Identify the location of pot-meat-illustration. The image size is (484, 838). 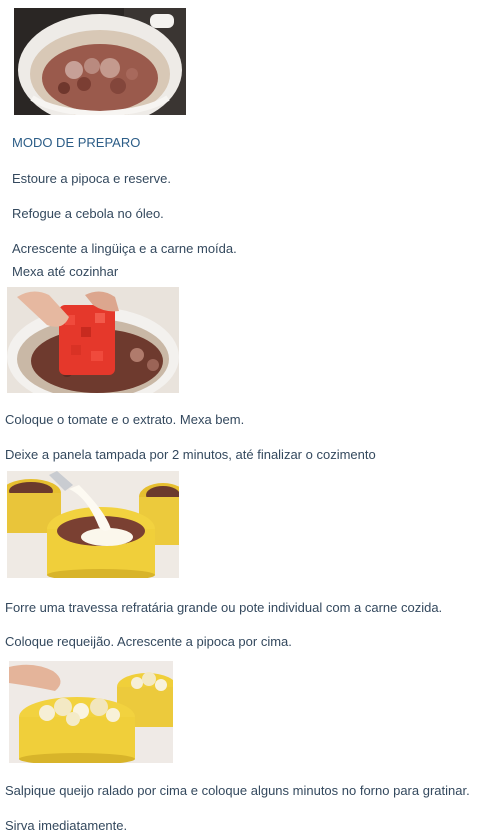
(100, 61).